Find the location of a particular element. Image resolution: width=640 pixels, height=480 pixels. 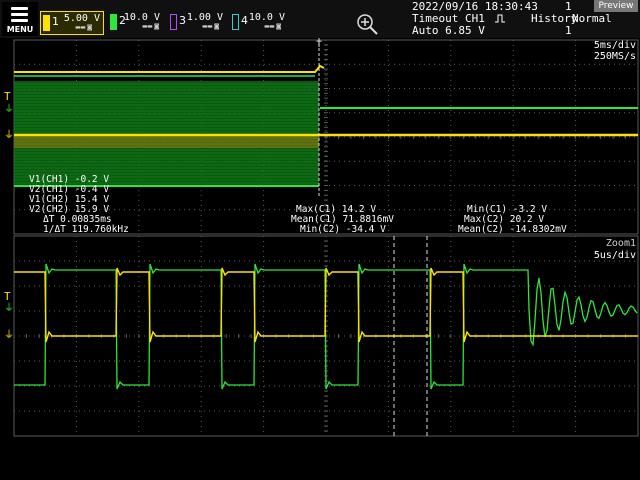

channel-4-scale-button: 4 10.0 V ▬▬ ◙ is located at coordinates (259, 22).